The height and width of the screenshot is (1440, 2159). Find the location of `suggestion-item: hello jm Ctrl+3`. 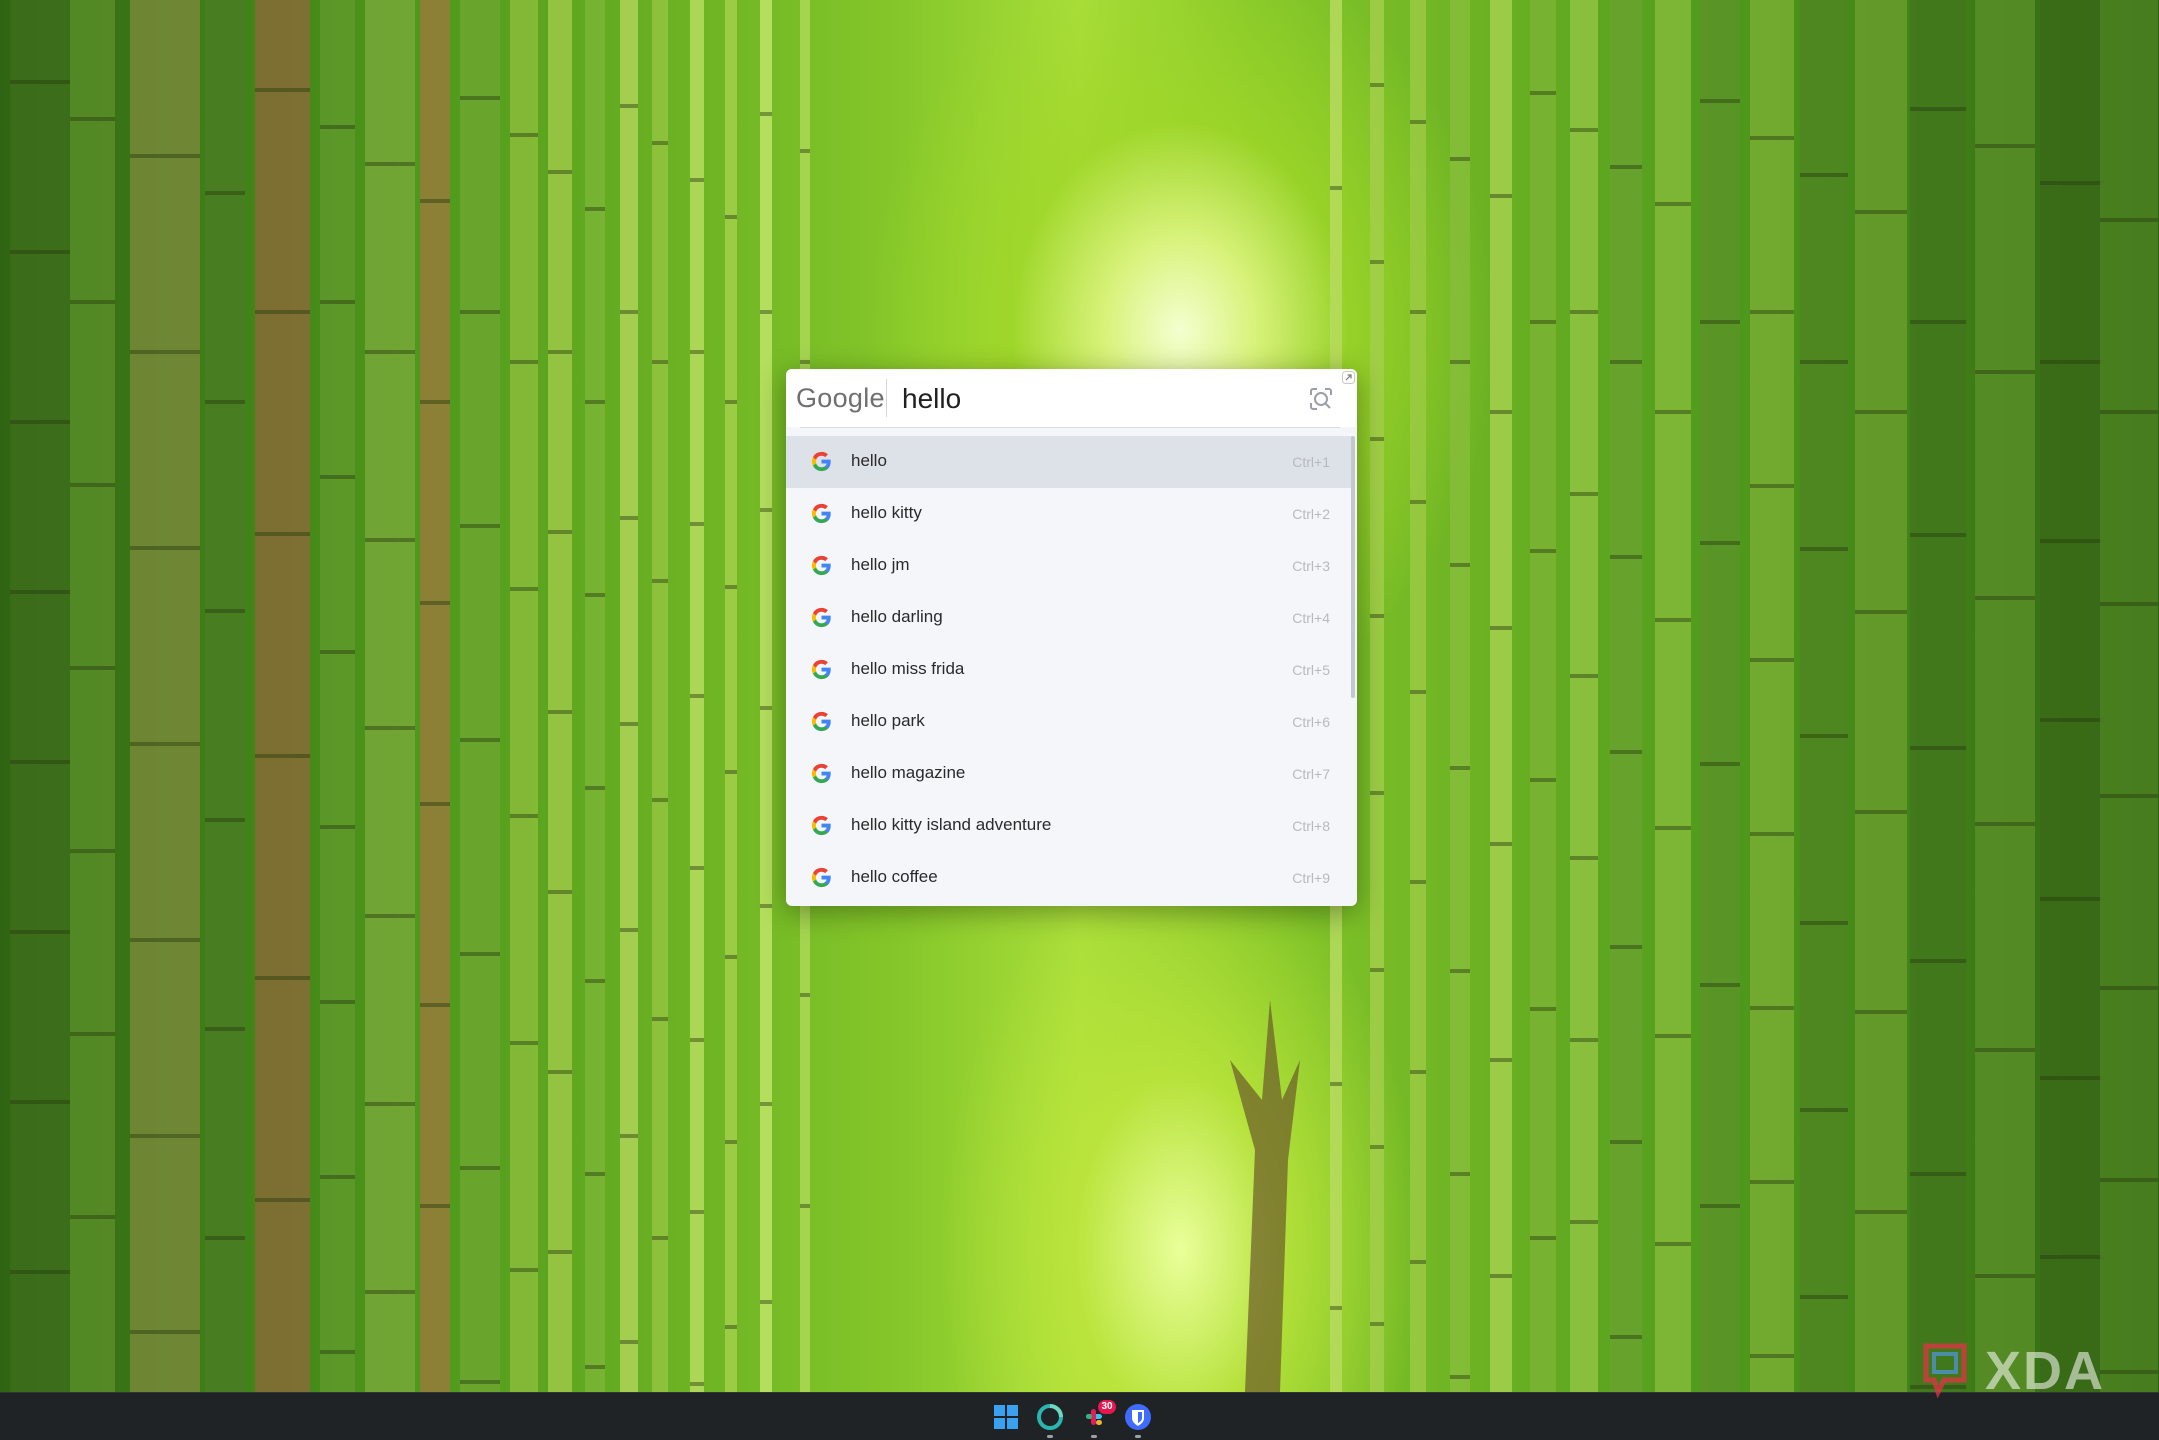

suggestion-item: hello jm Ctrl+3 is located at coordinates (1069, 566).